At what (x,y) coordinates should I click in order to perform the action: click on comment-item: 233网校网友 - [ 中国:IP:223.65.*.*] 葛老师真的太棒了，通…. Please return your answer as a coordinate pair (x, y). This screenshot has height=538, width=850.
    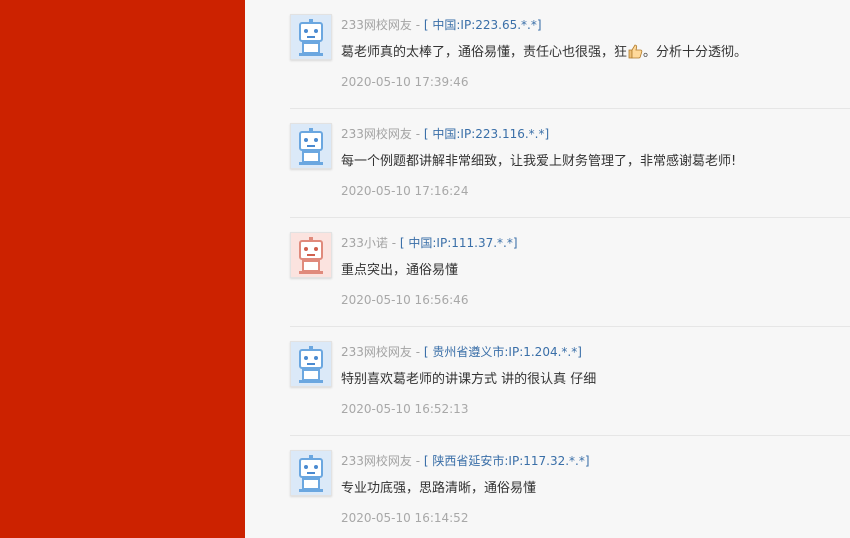
    Looking at the image, I should click on (570, 54).